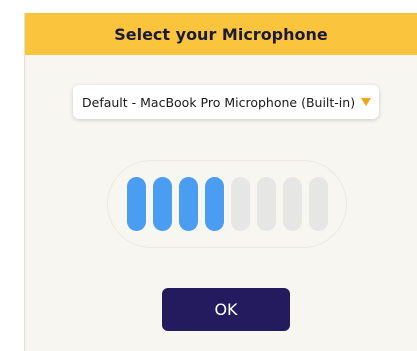  I want to click on dialog-title: Select your Microphone, so click(221, 34).